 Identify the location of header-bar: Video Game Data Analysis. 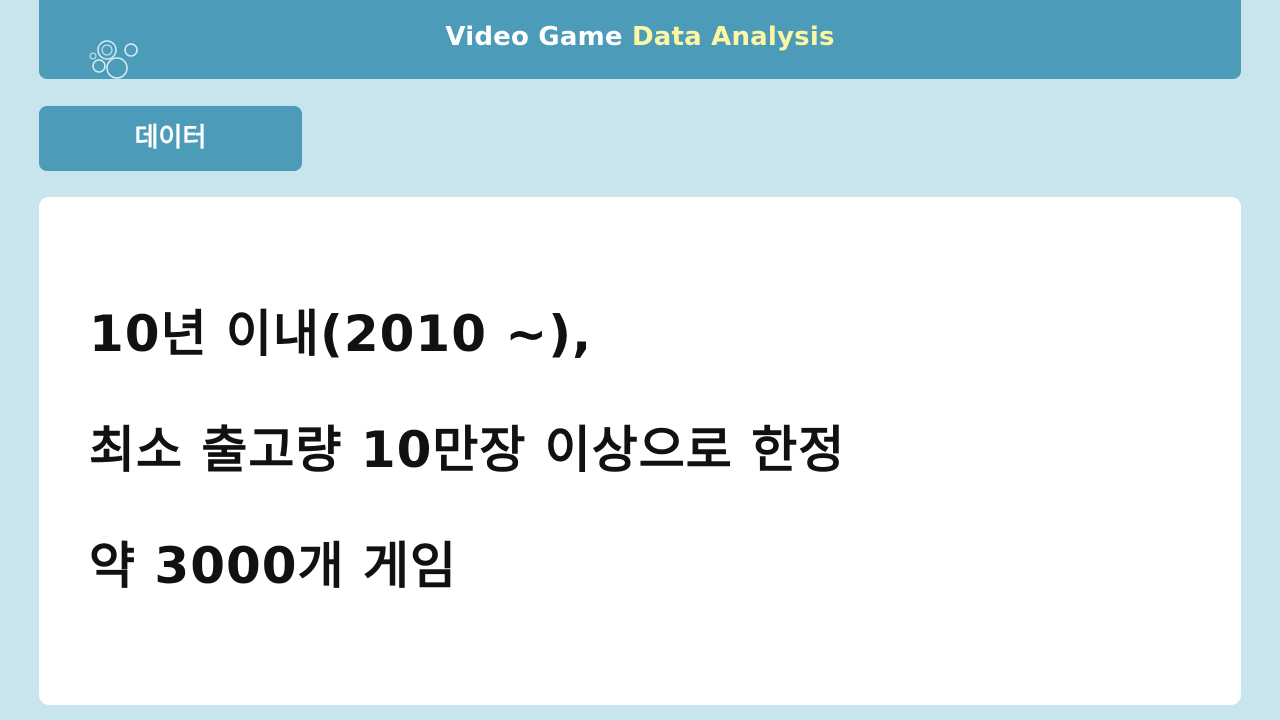
(640, 39).